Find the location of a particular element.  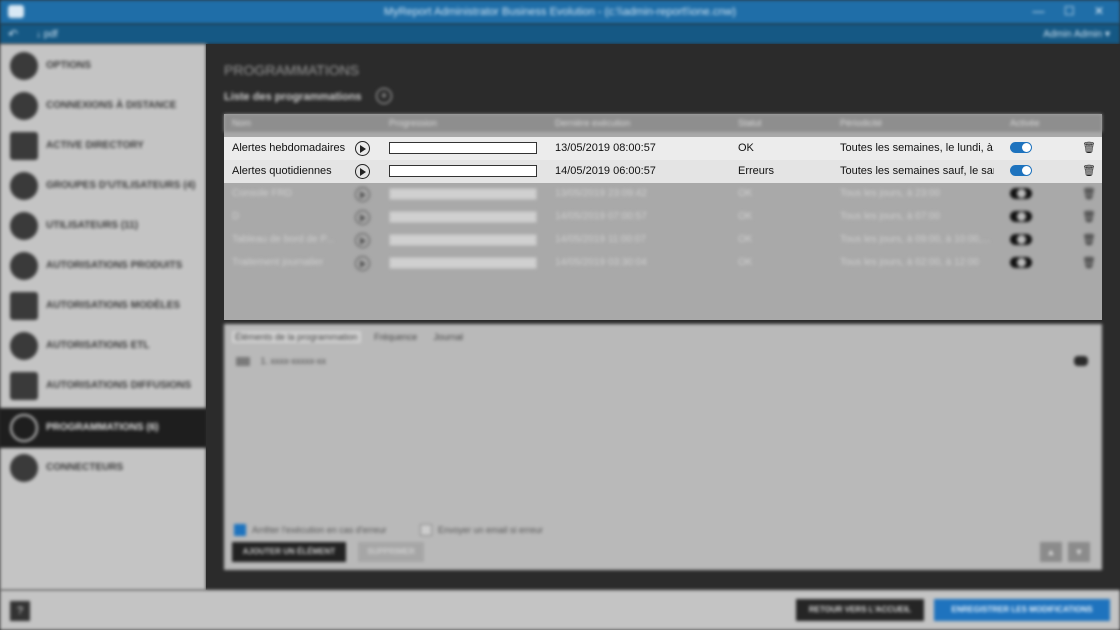

breadcrumb: ↓ pdf is located at coordinates (47, 34).